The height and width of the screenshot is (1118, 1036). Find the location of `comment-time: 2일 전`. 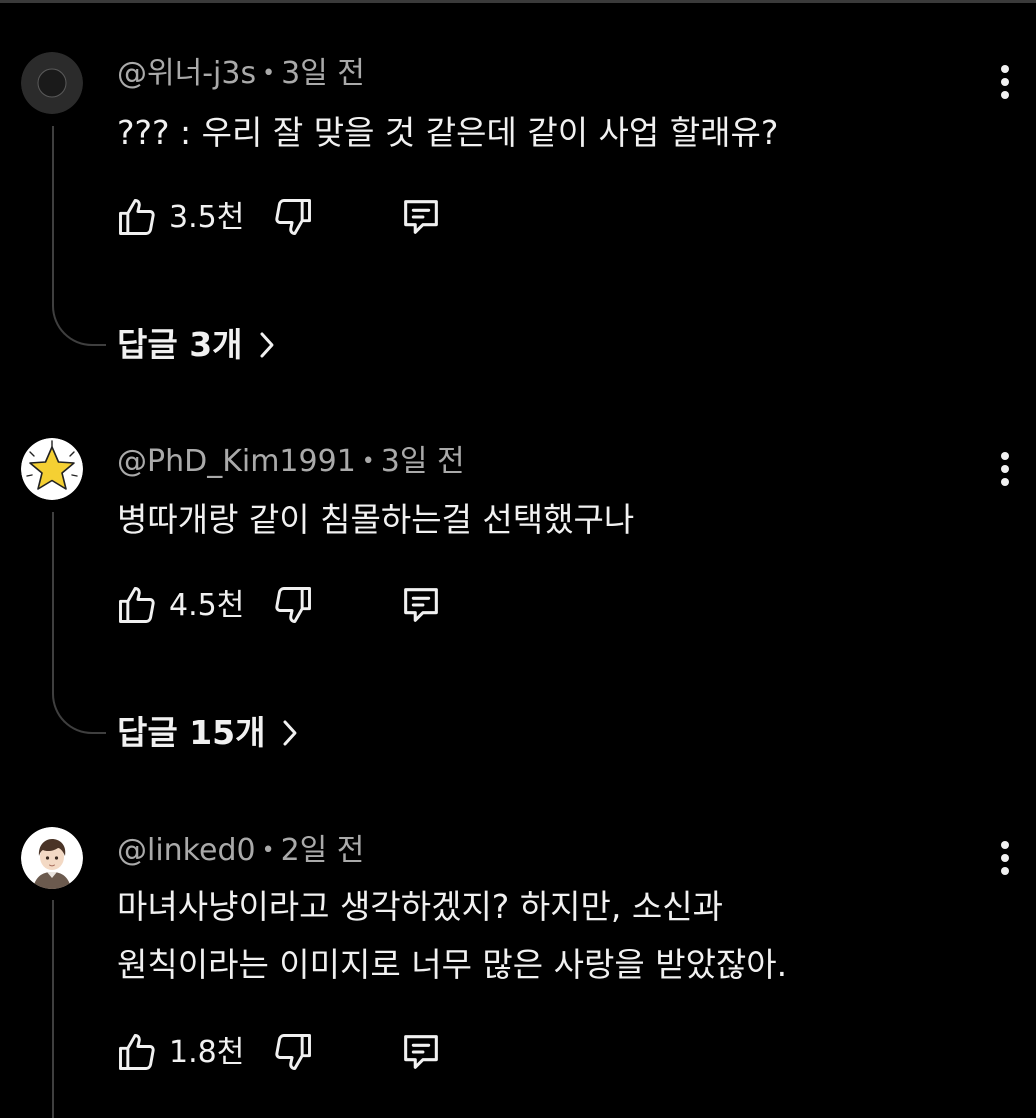

comment-time: 2일 전 is located at coordinates (322, 850).